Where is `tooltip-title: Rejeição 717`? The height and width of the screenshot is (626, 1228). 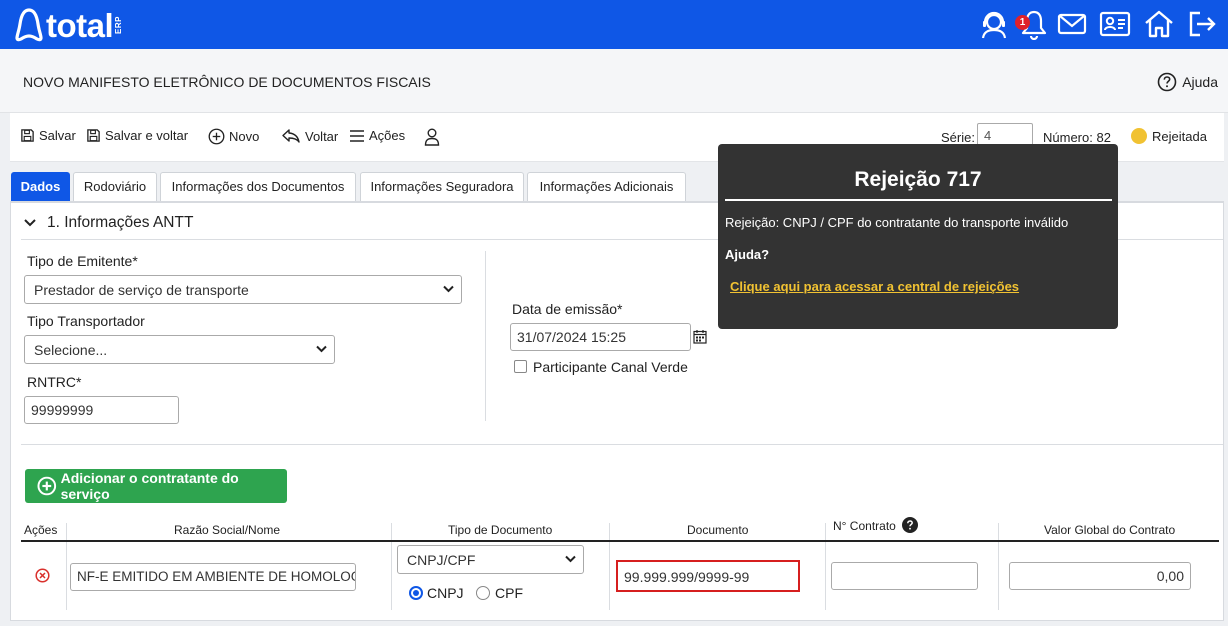
tooltip-title: Rejeição 717 is located at coordinates (918, 179).